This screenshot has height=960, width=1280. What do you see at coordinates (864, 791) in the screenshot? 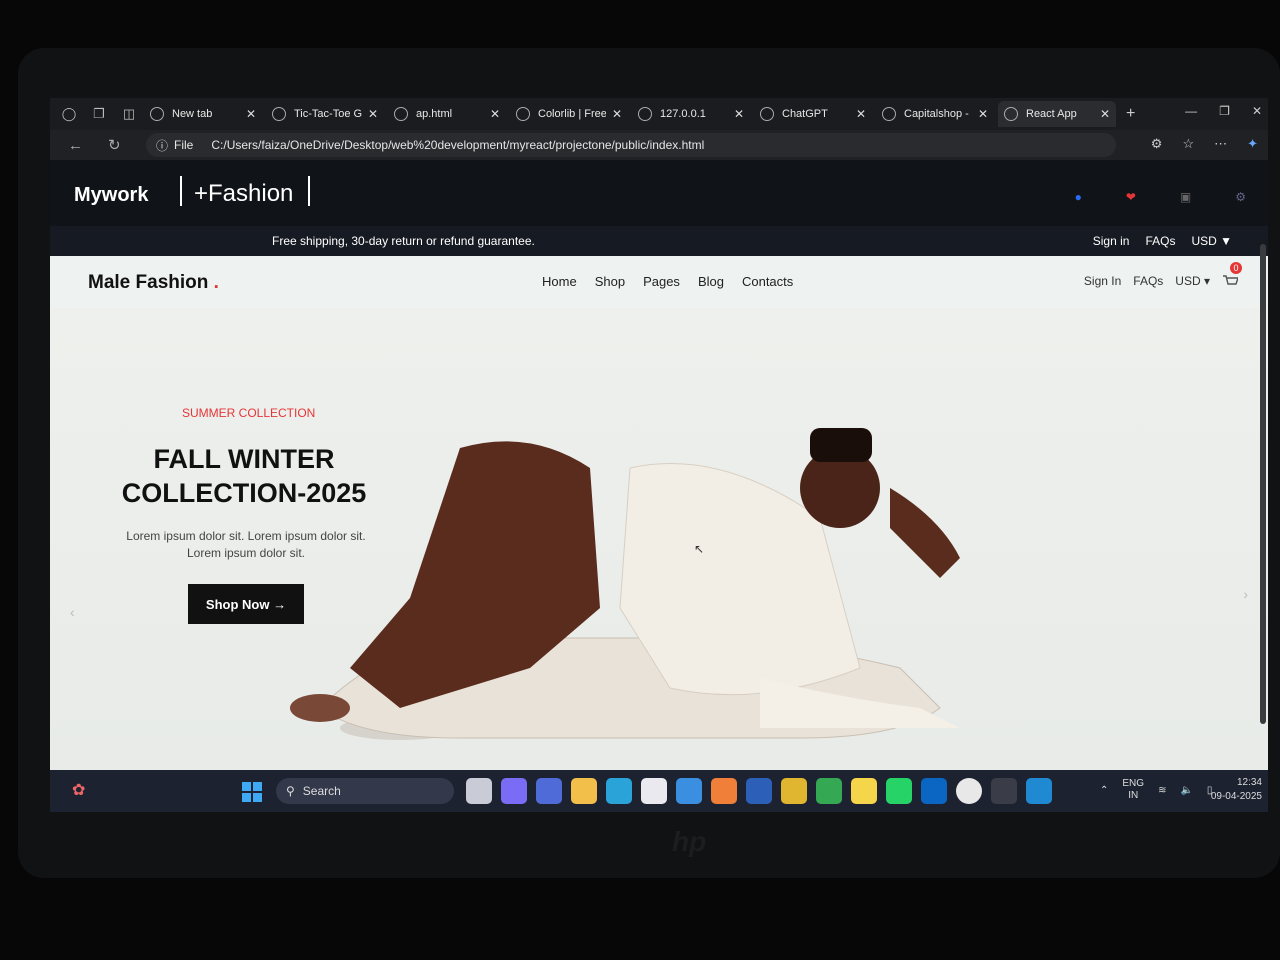
I see `notes-icon` at bounding box center [864, 791].